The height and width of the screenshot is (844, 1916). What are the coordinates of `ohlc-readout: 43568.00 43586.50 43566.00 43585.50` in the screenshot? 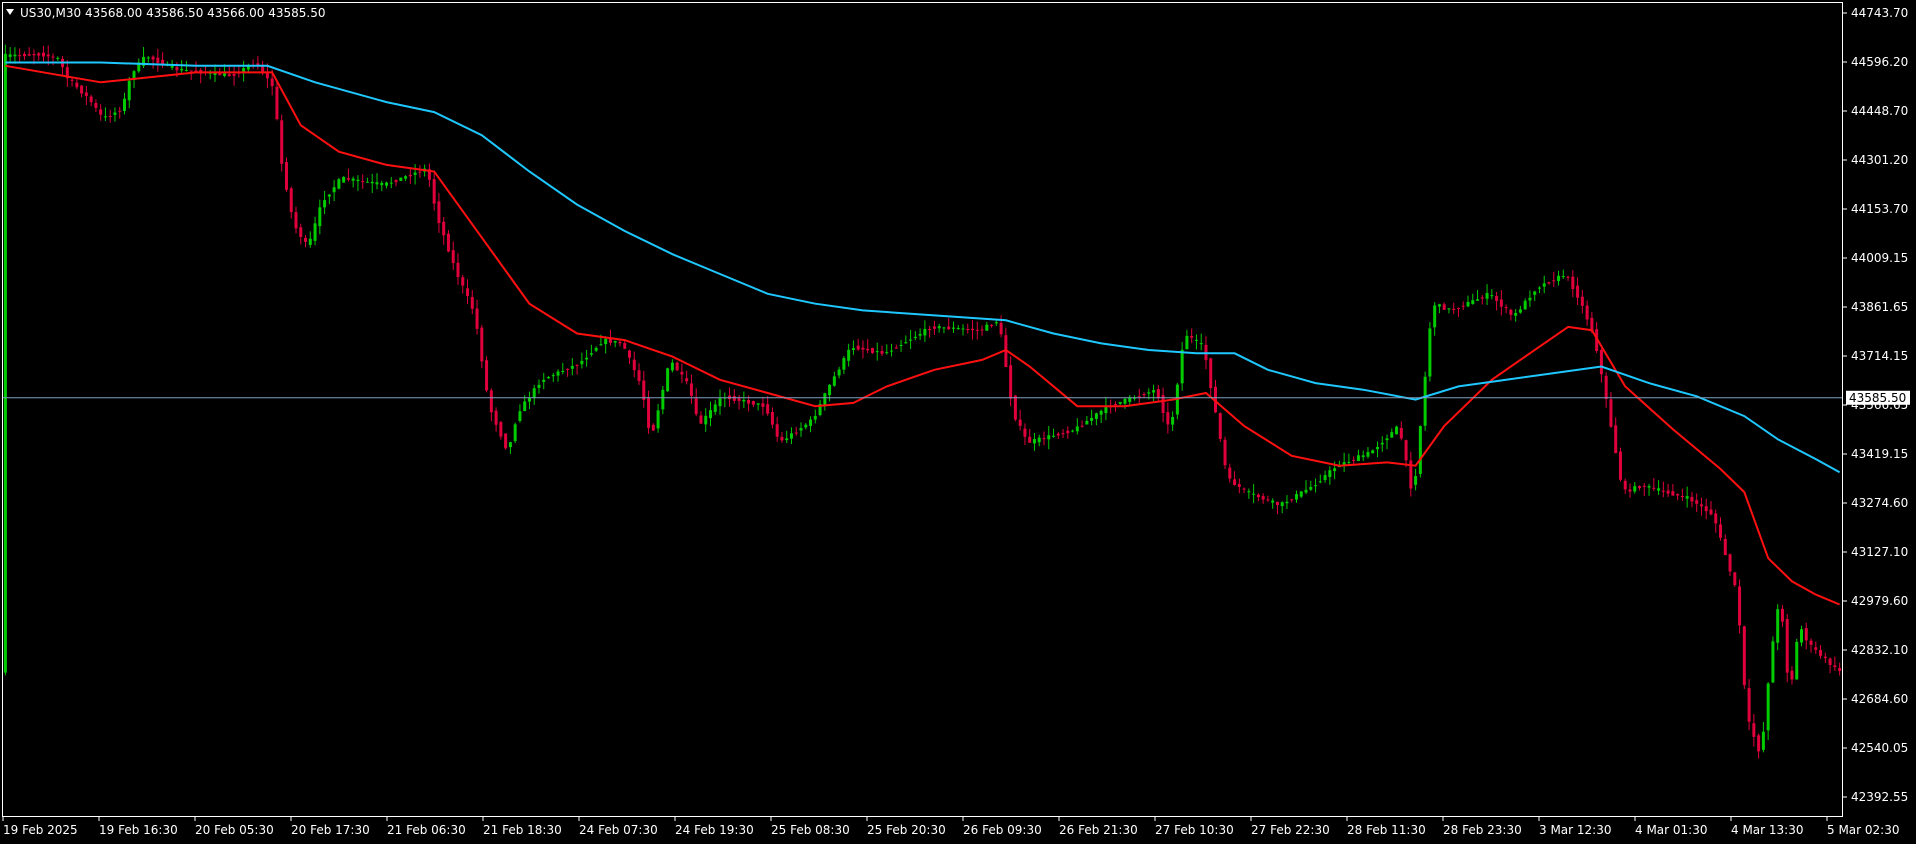 It's located at (205, 13).